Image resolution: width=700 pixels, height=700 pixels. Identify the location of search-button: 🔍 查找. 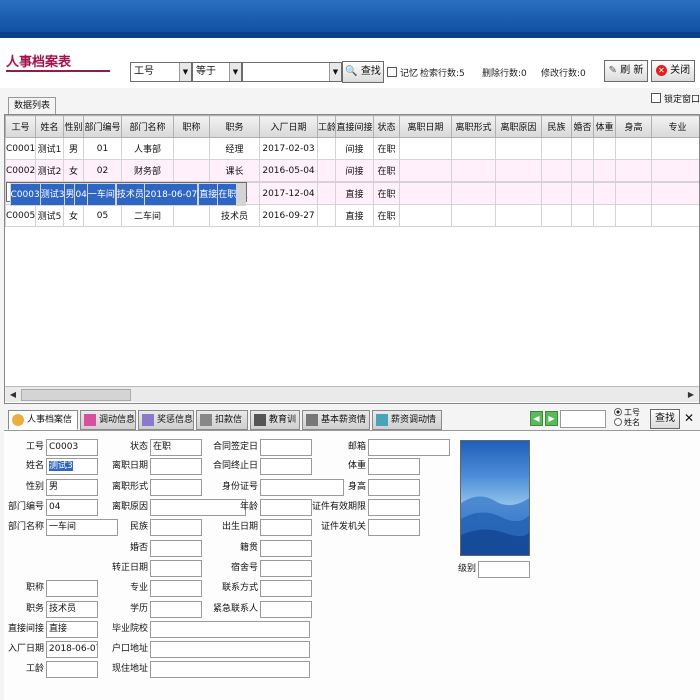
(363, 72).